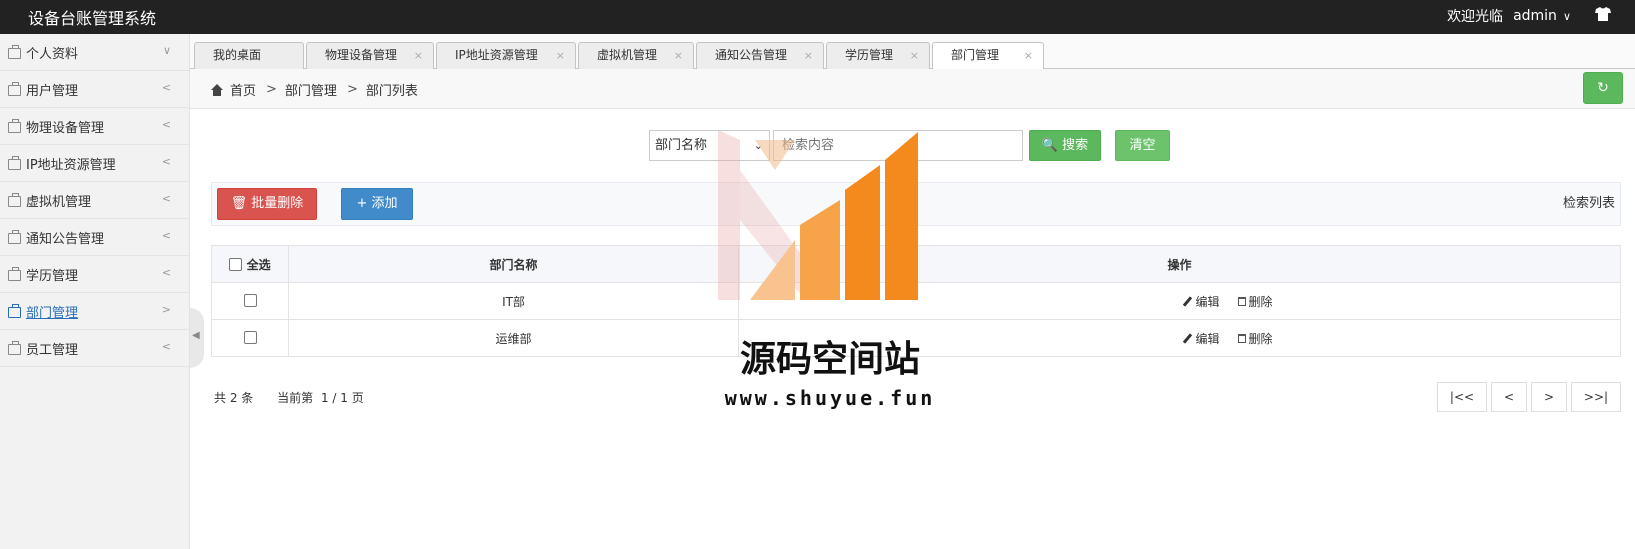 Image resolution: width=1635 pixels, height=549 pixels. Describe the element at coordinates (94, 126) in the screenshot. I see `sidebar-item-physical-devices: 物理设备管理 <` at that location.